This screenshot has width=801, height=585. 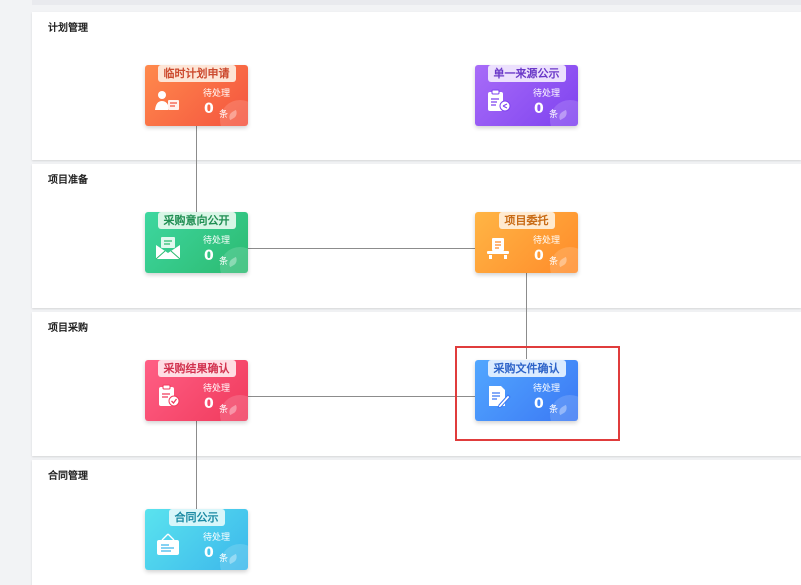 I want to click on highlight-box, so click(x=537, y=393).